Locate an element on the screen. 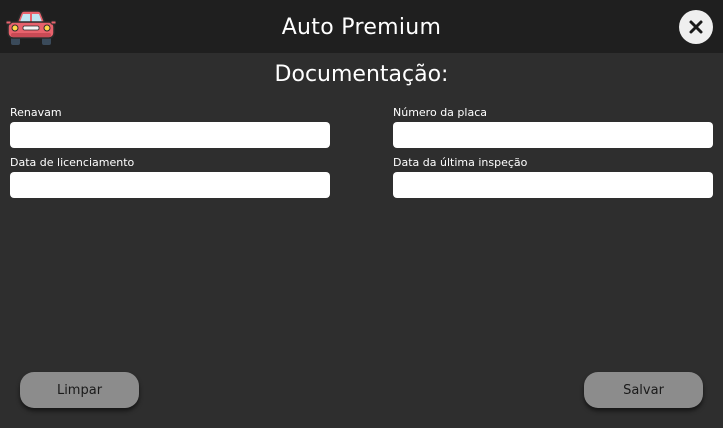  renavam-input is located at coordinates (170, 135).